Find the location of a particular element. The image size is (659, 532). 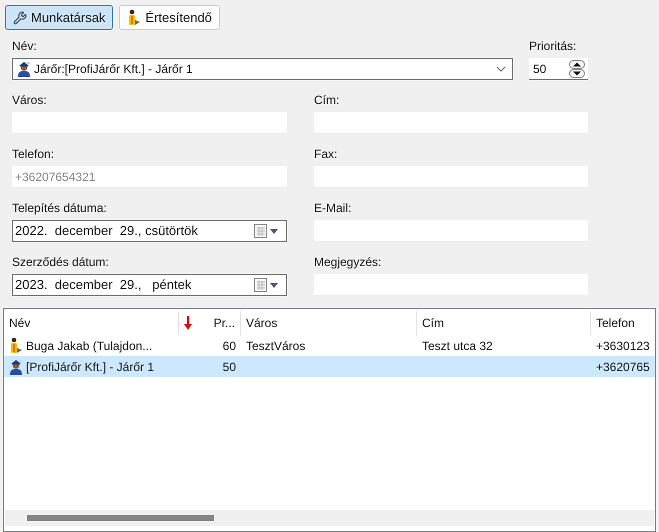

field-label: Megjegyzés: is located at coordinates (348, 262).